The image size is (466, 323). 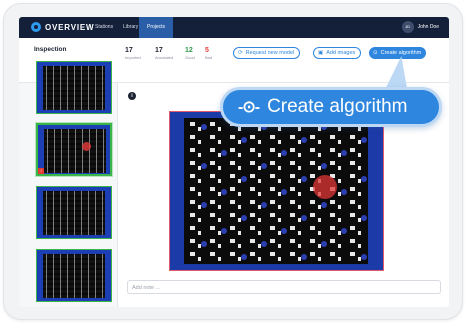 What do you see at coordinates (428, 27) in the screenshot?
I see `user-name: John Doe` at bounding box center [428, 27].